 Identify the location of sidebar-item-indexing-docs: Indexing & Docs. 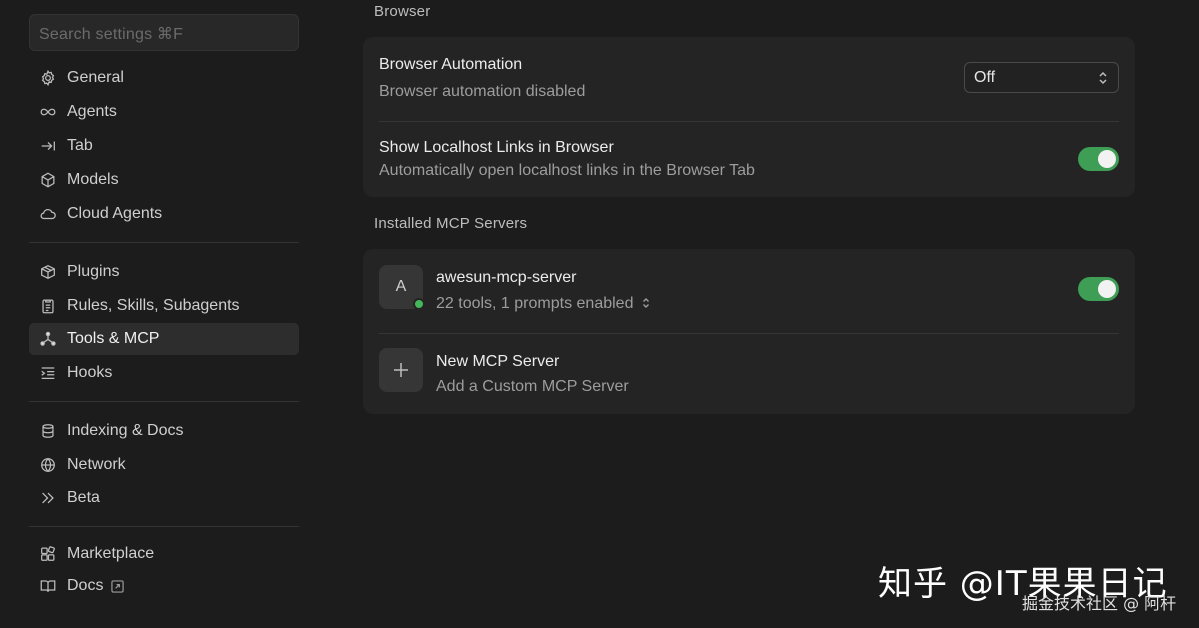
(164, 431).